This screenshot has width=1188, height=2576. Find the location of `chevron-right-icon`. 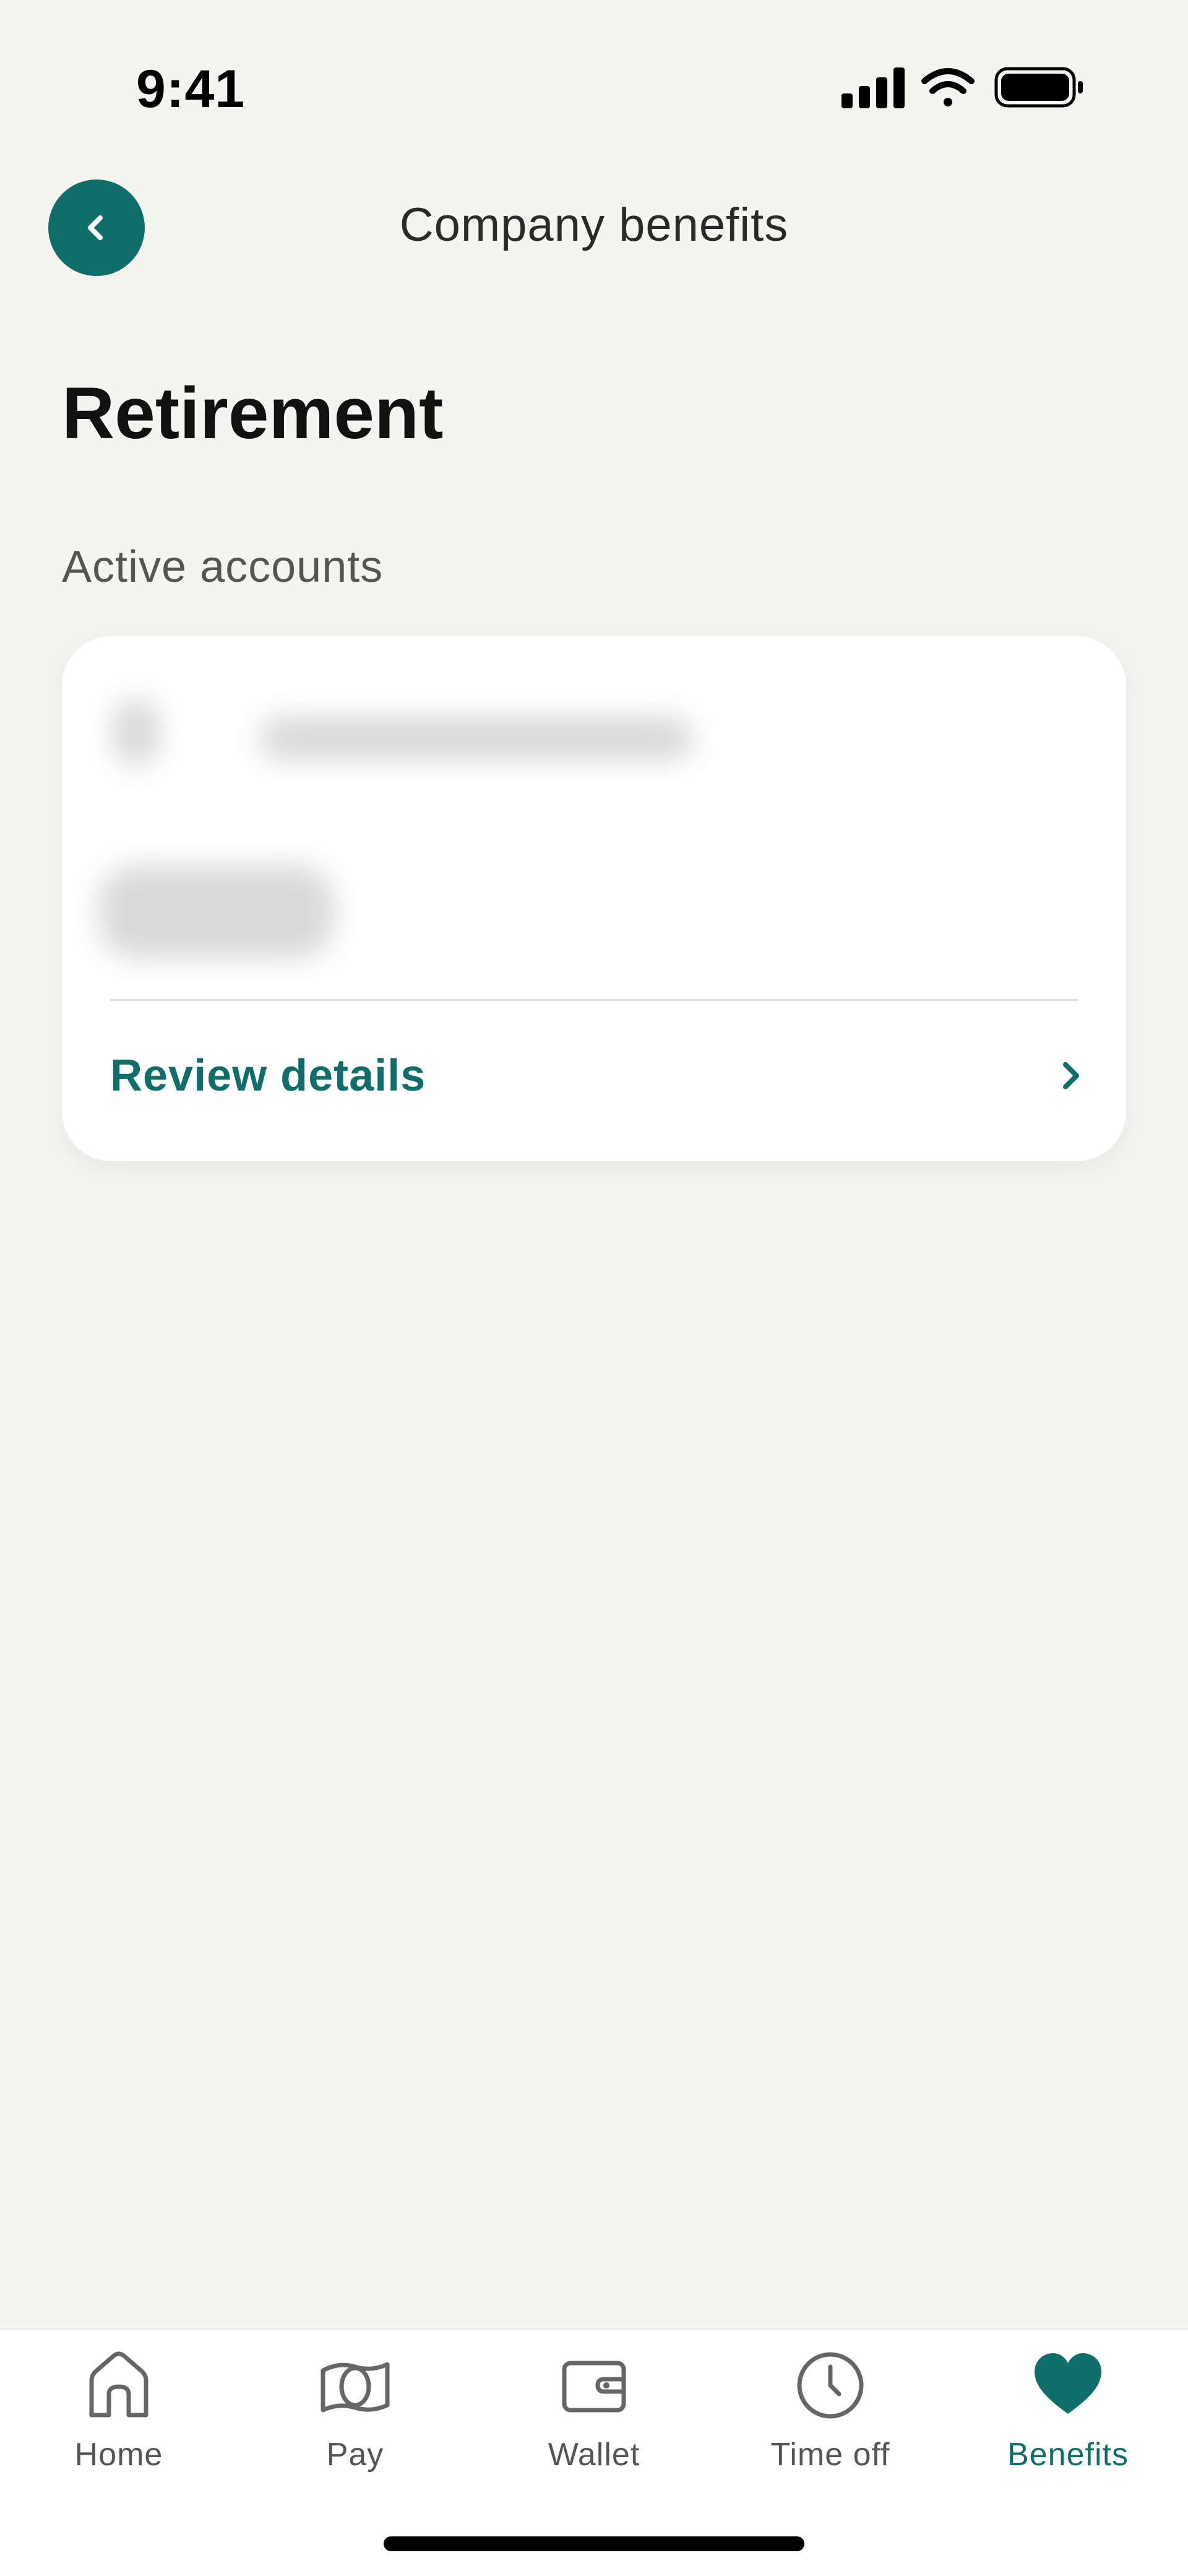

chevron-right-icon is located at coordinates (1071, 1075).